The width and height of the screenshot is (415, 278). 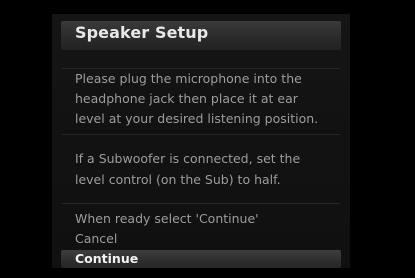 What do you see at coordinates (167, 218) in the screenshot?
I see `continue-prompt: When ready select 'Continue'` at bounding box center [167, 218].